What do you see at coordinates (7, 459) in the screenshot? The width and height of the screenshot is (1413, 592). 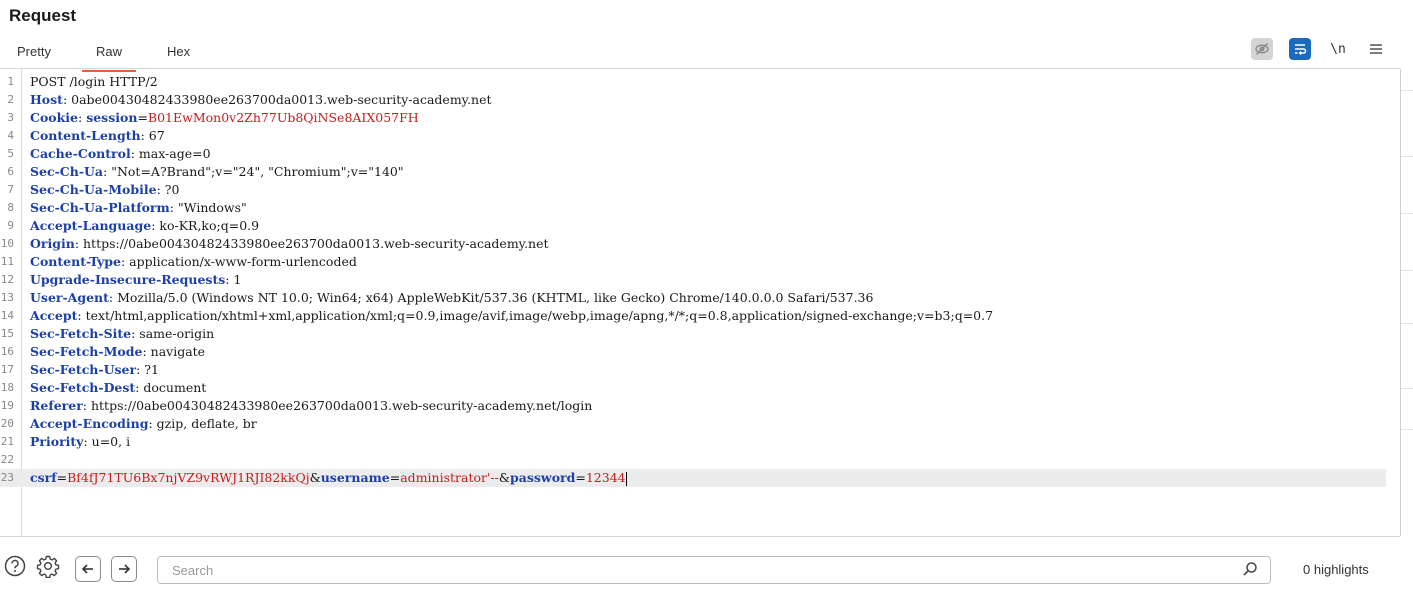 I see `line-number: 22` at bounding box center [7, 459].